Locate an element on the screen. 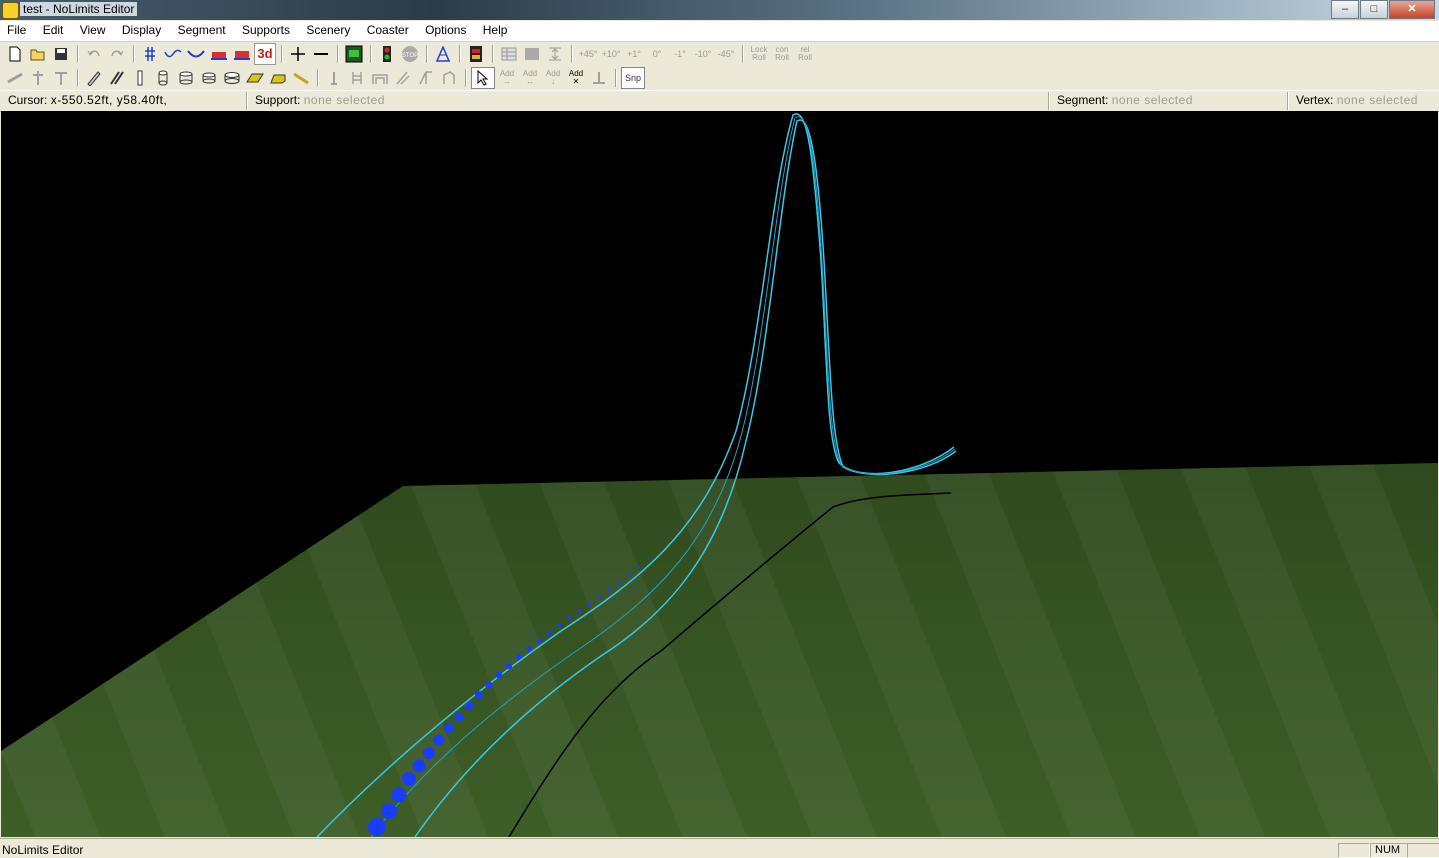 Image resolution: width=1439 pixels, height=858 pixels. table-icon is located at coordinates (509, 53).